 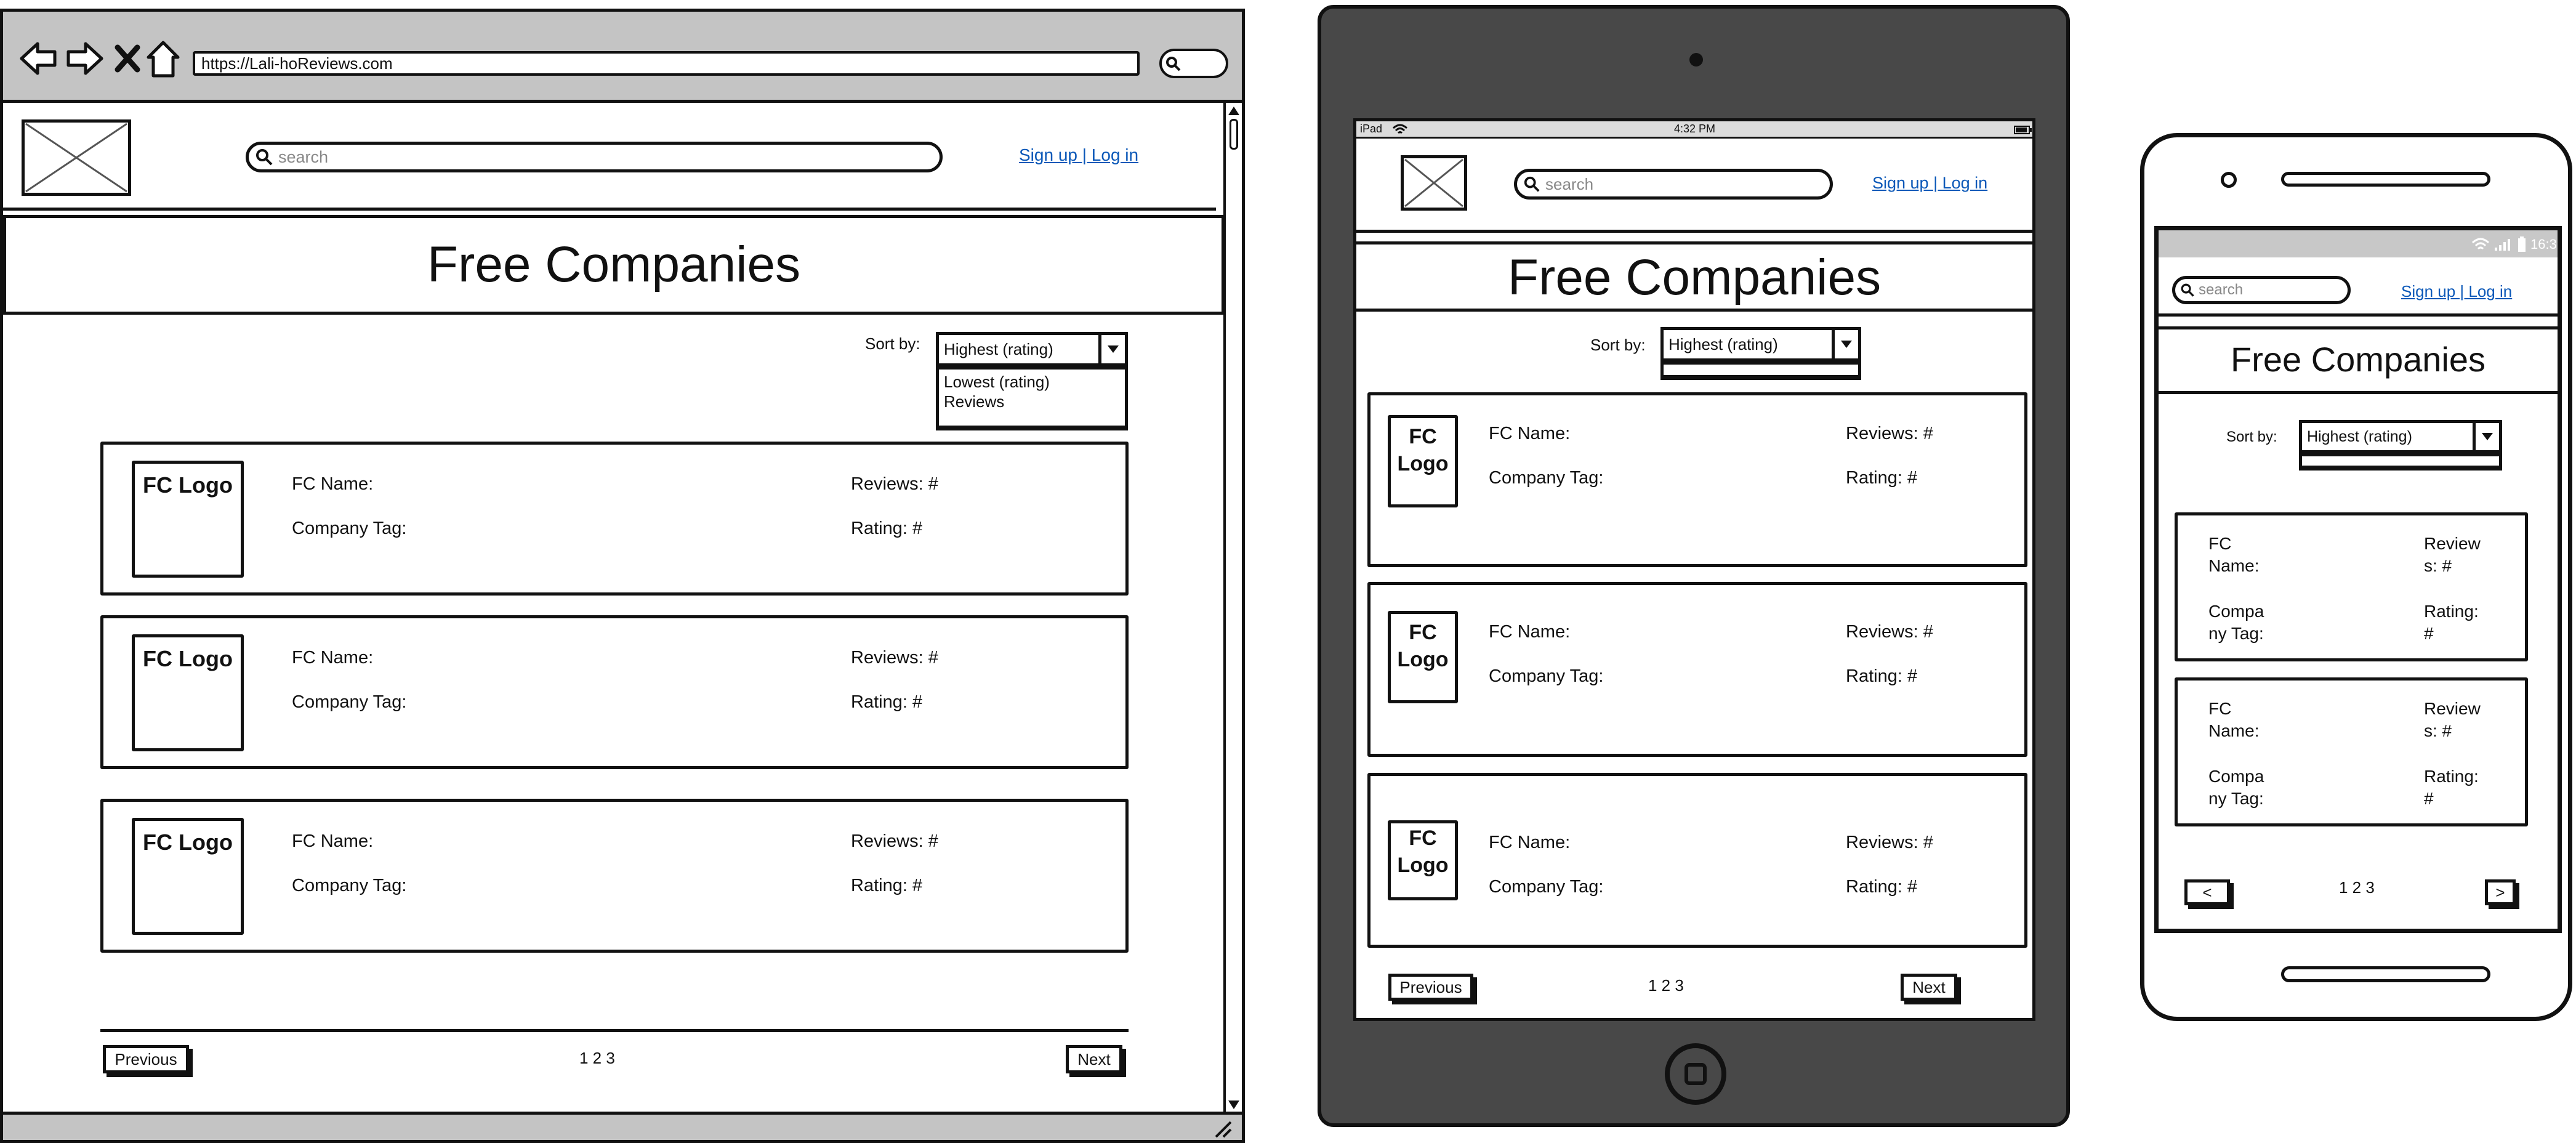 What do you see at coordinates (1234, 134) in the screenshot?
I see `scrollbar-thumb` at bounding box center [1234, 134].